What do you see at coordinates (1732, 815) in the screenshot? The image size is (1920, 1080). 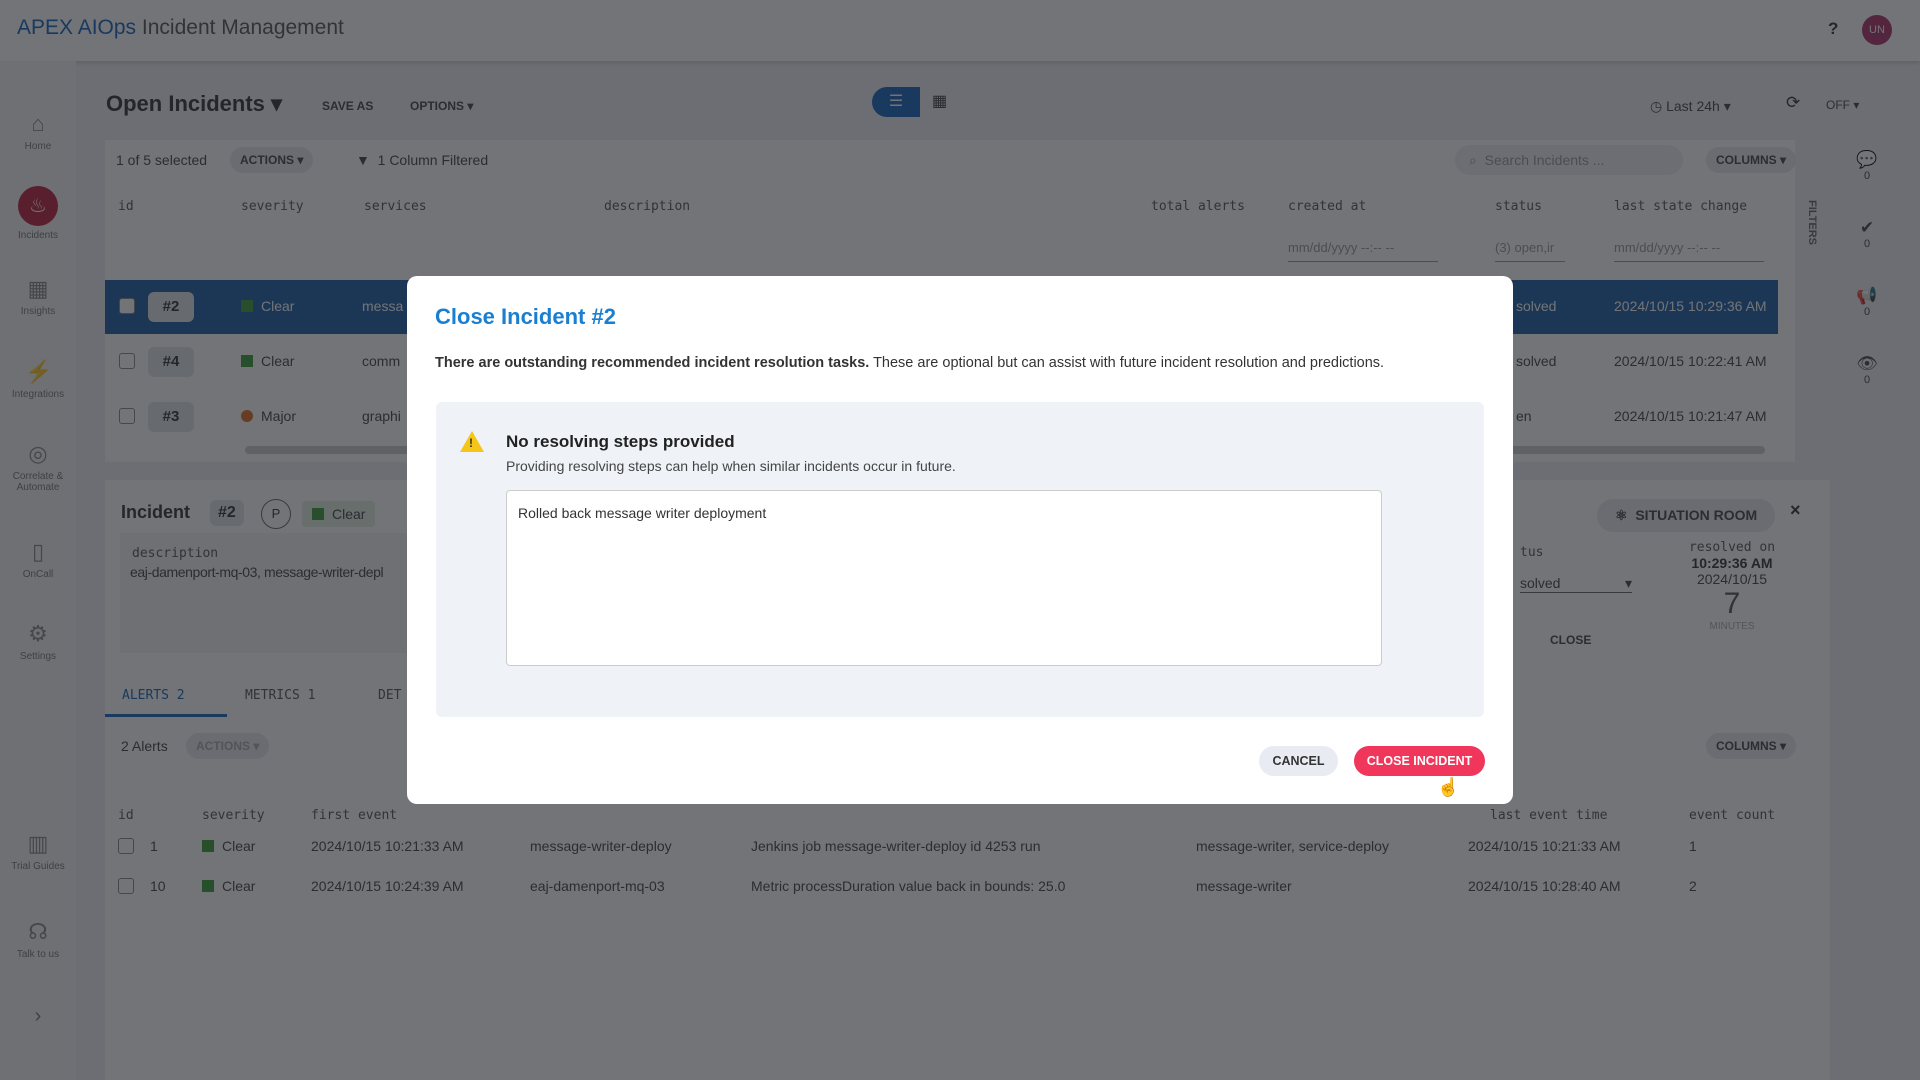 I see `alert-col-event-count: event count` at bounding box center [1732, 815].